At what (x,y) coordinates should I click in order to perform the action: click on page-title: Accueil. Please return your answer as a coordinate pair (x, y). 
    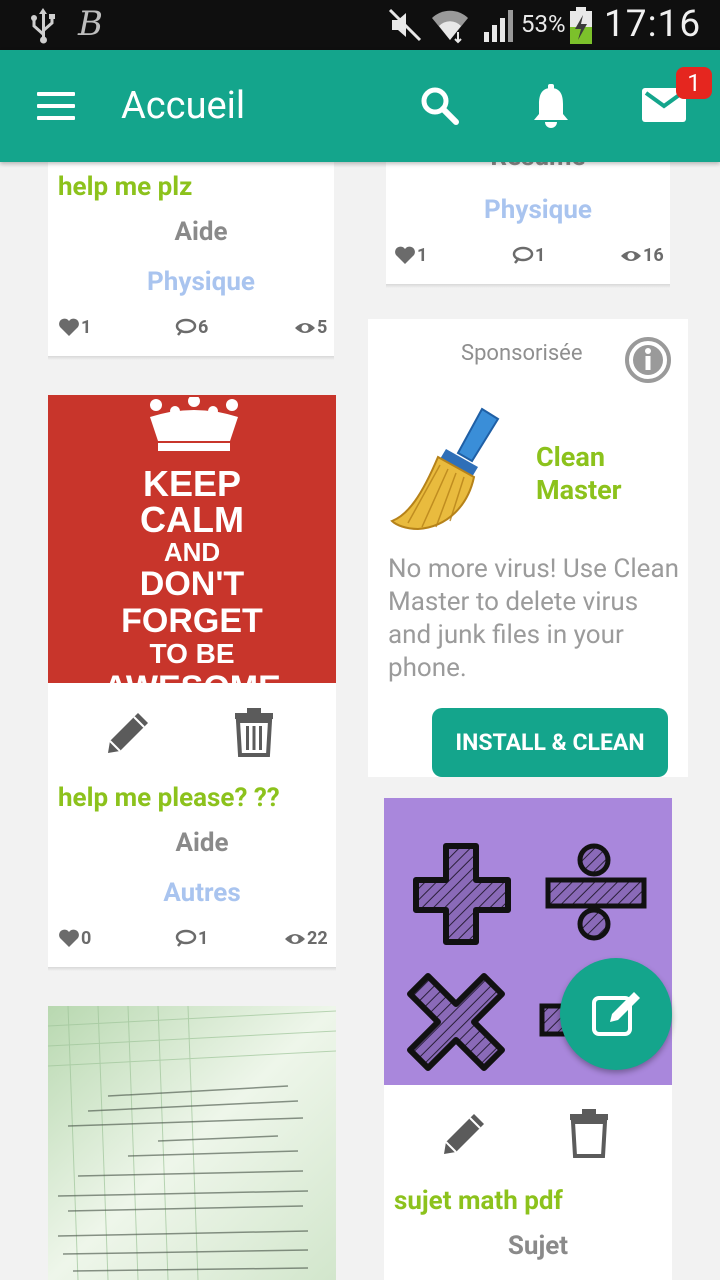
    Looking at the image, I should click on (183, 106).